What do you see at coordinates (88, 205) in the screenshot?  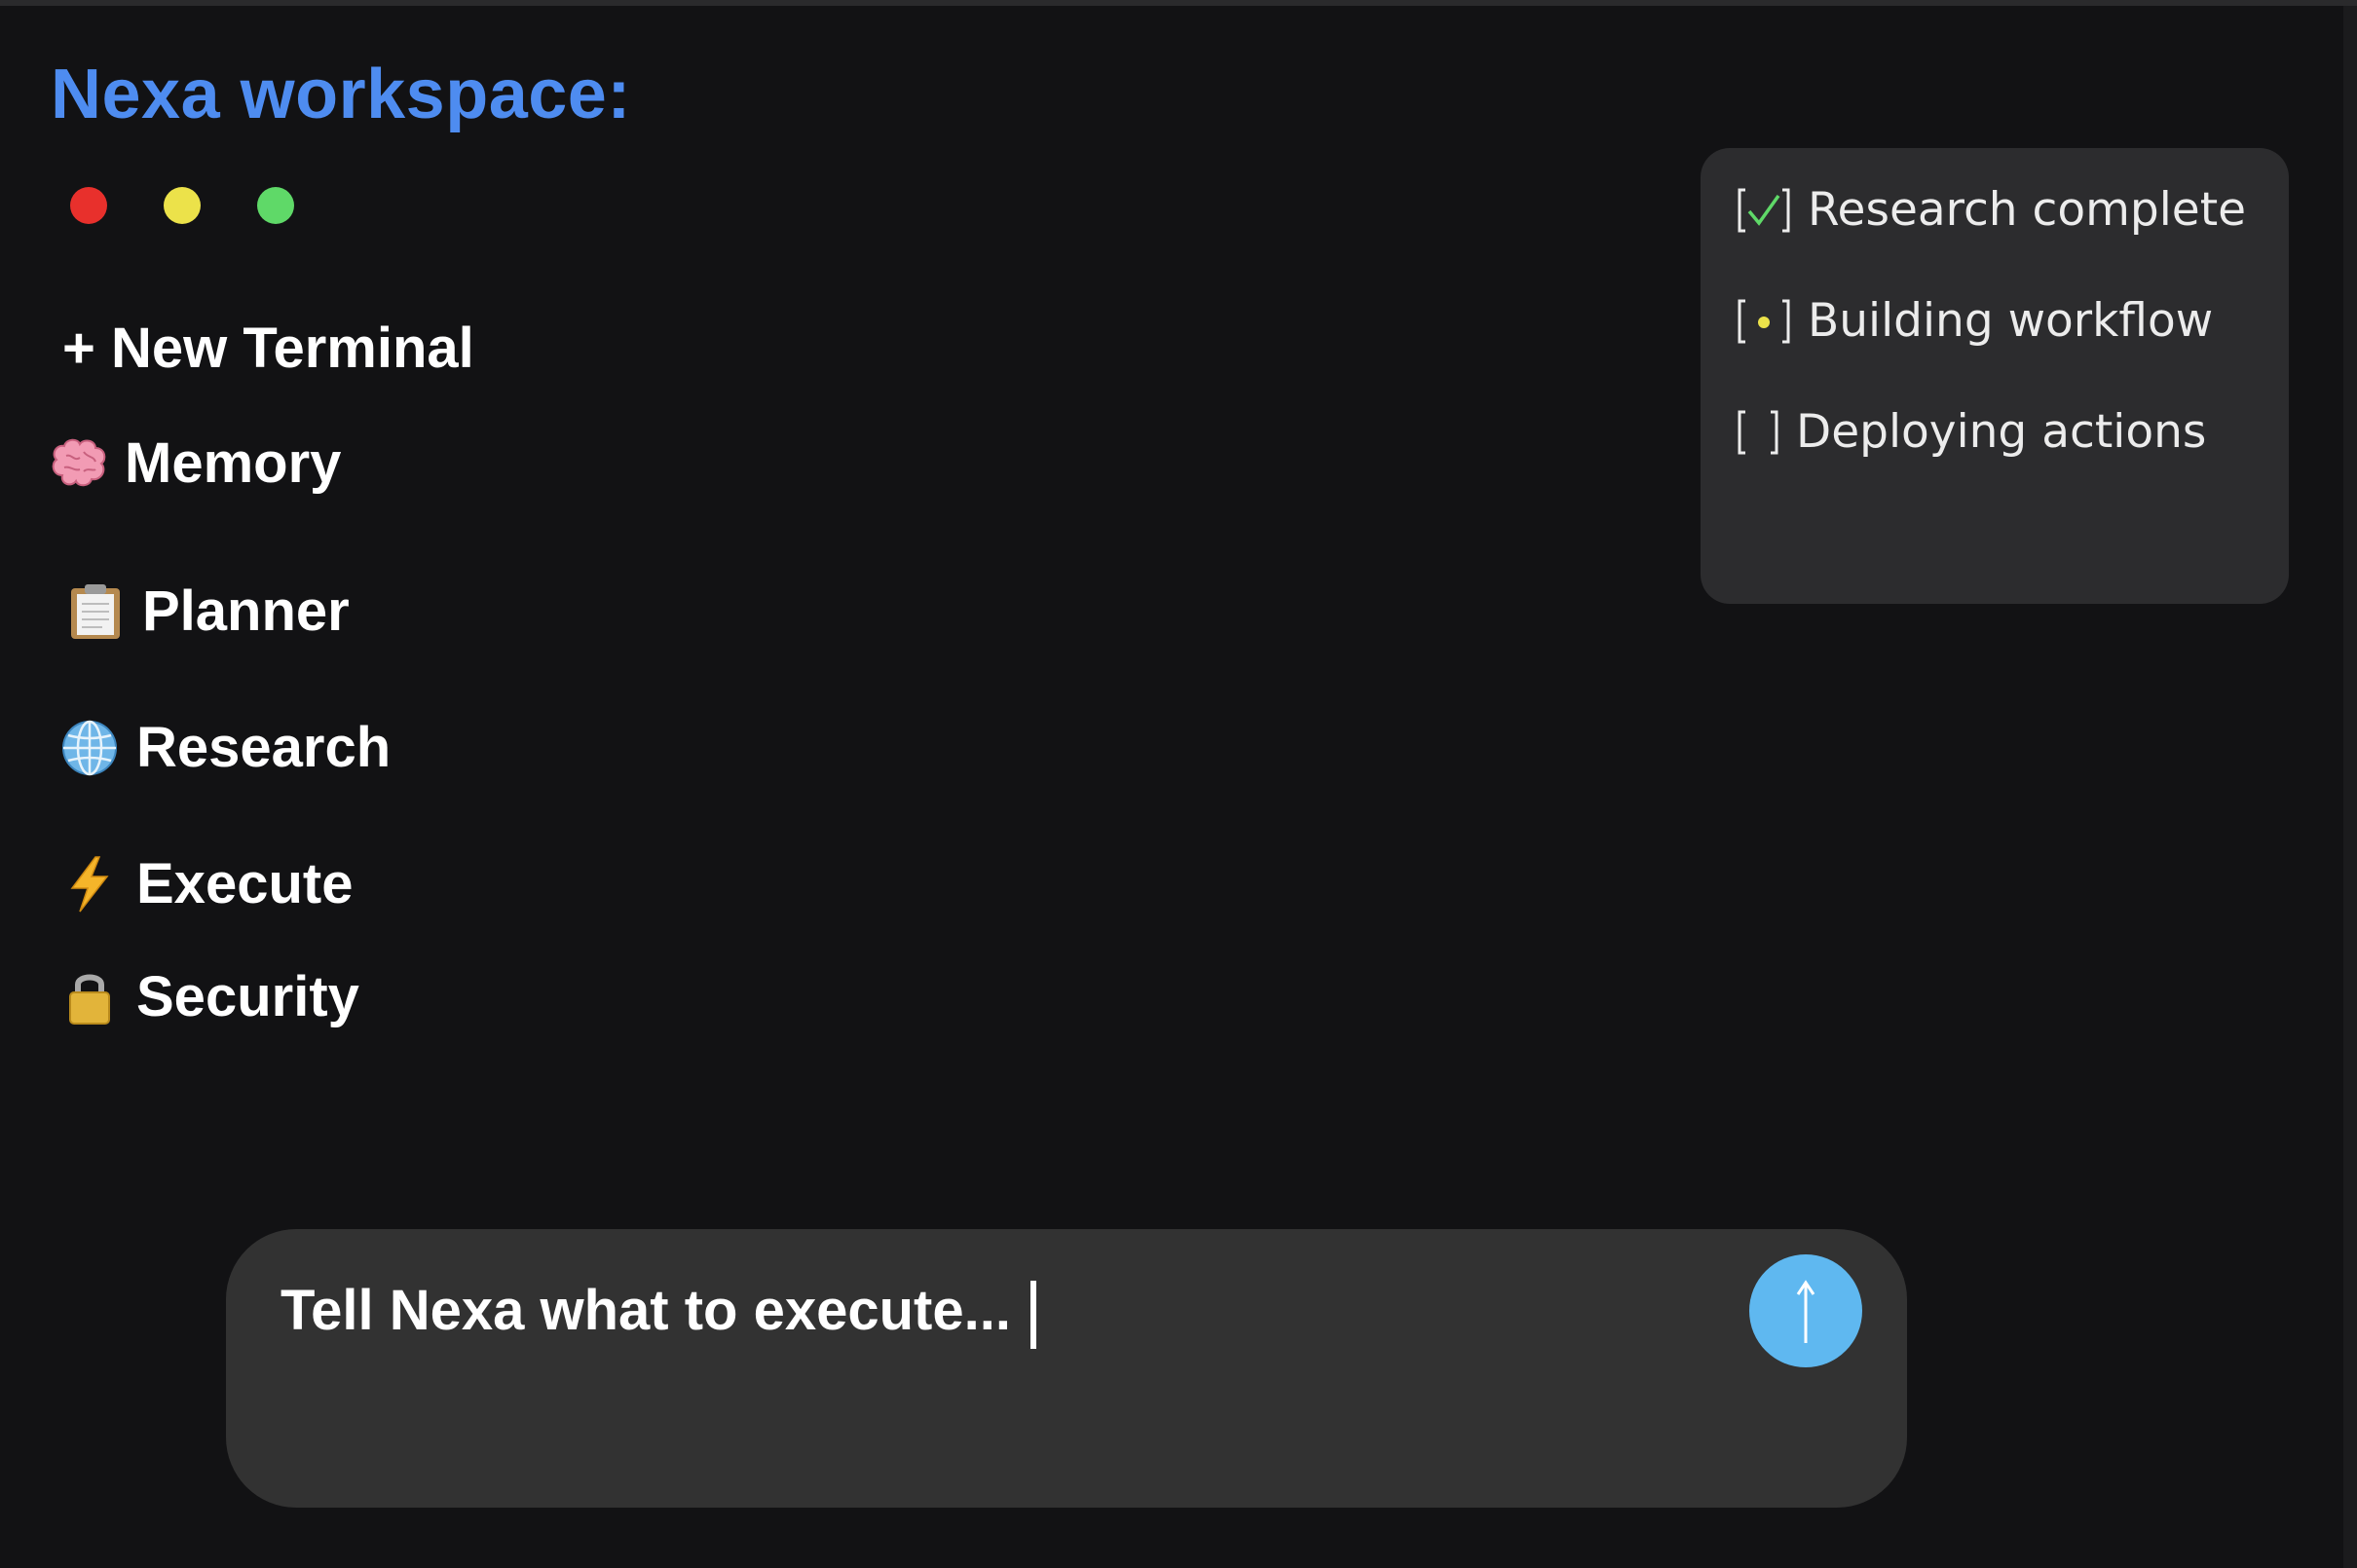 I see `close-window-button` at bounding box center [88, 205].